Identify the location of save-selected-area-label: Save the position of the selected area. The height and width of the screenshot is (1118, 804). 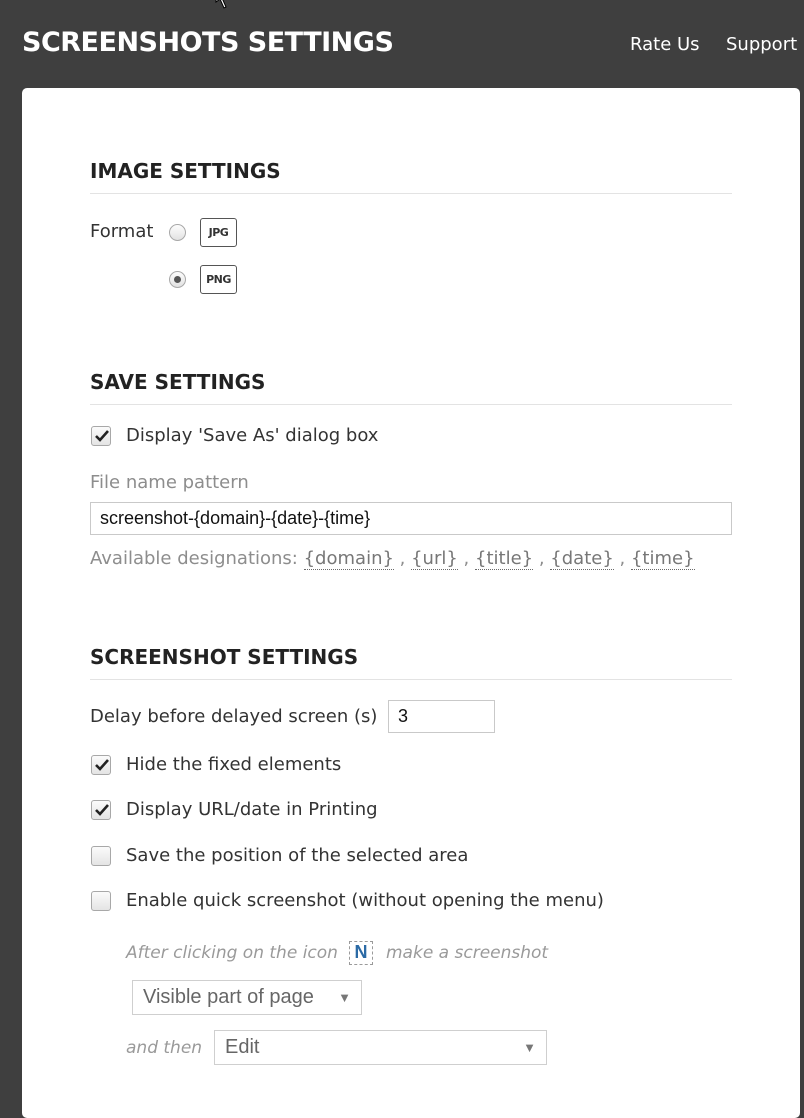
(297, 855).